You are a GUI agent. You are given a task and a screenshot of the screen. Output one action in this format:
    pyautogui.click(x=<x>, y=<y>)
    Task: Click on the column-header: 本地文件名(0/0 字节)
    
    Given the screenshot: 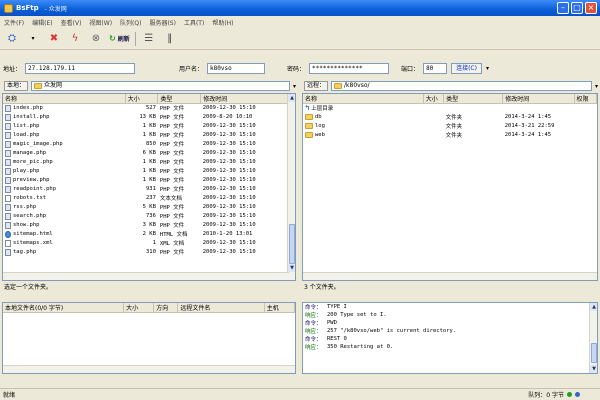 What is the action you would take?
    pyautogui.click(x=64, y=308)
    